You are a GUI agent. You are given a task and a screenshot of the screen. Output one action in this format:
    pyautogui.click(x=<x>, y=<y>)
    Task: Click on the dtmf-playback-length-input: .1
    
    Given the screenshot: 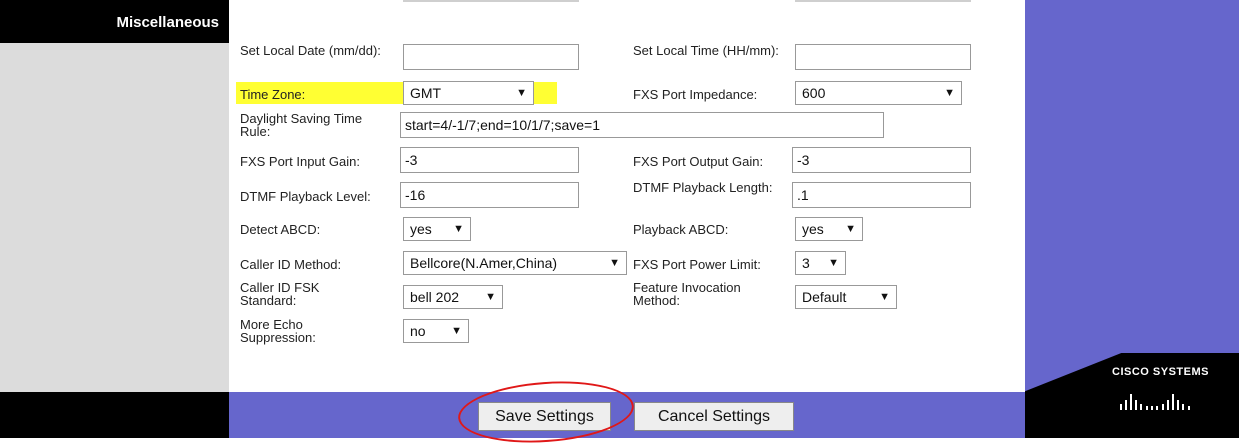 What is the action you would take?
    pyautogui.click(x=881, y=195)
    